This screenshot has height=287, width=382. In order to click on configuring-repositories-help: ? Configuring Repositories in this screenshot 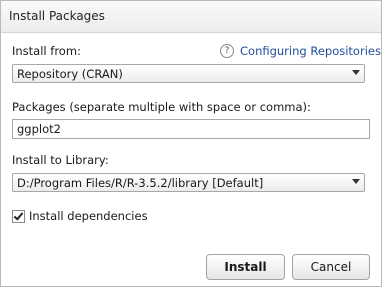, I will do `click(300, 51)`.